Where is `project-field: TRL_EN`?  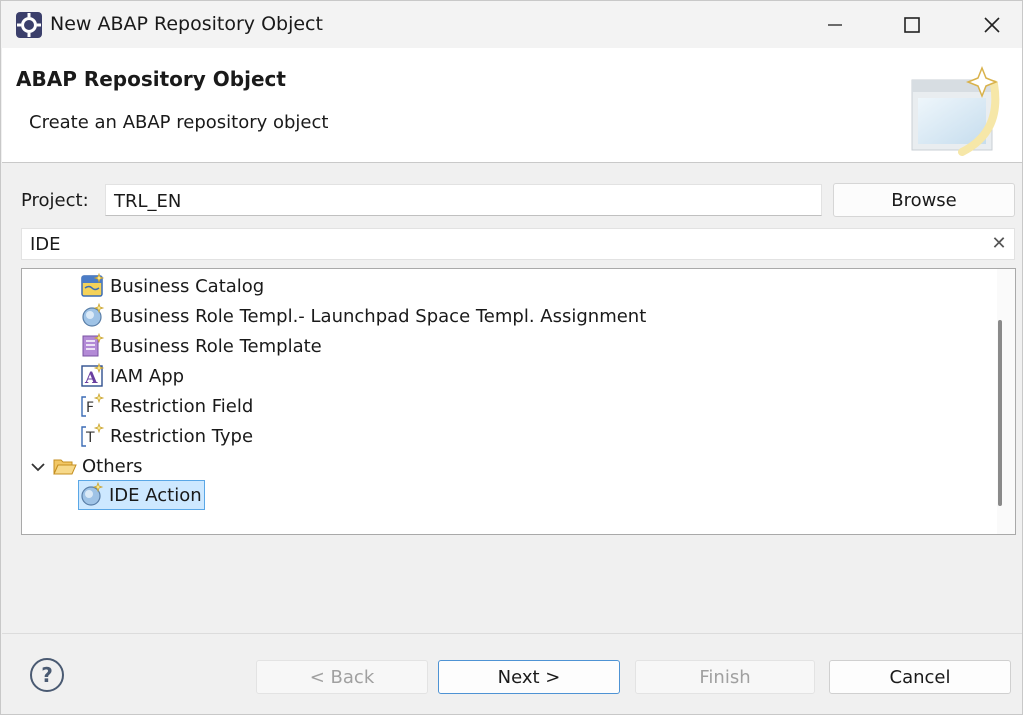 project-field: TRL_EN is located at coordinates (463, 200).